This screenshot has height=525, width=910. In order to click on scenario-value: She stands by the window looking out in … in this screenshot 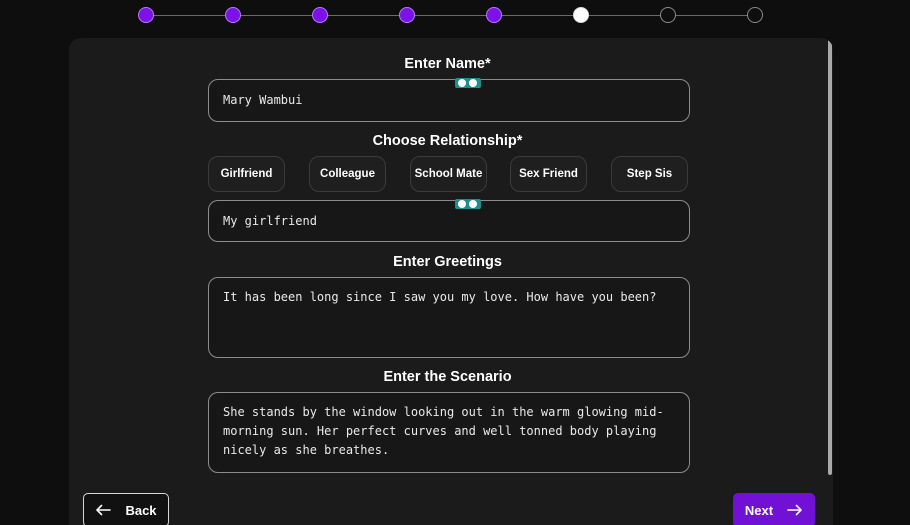, I will do `click(443, 431)`.